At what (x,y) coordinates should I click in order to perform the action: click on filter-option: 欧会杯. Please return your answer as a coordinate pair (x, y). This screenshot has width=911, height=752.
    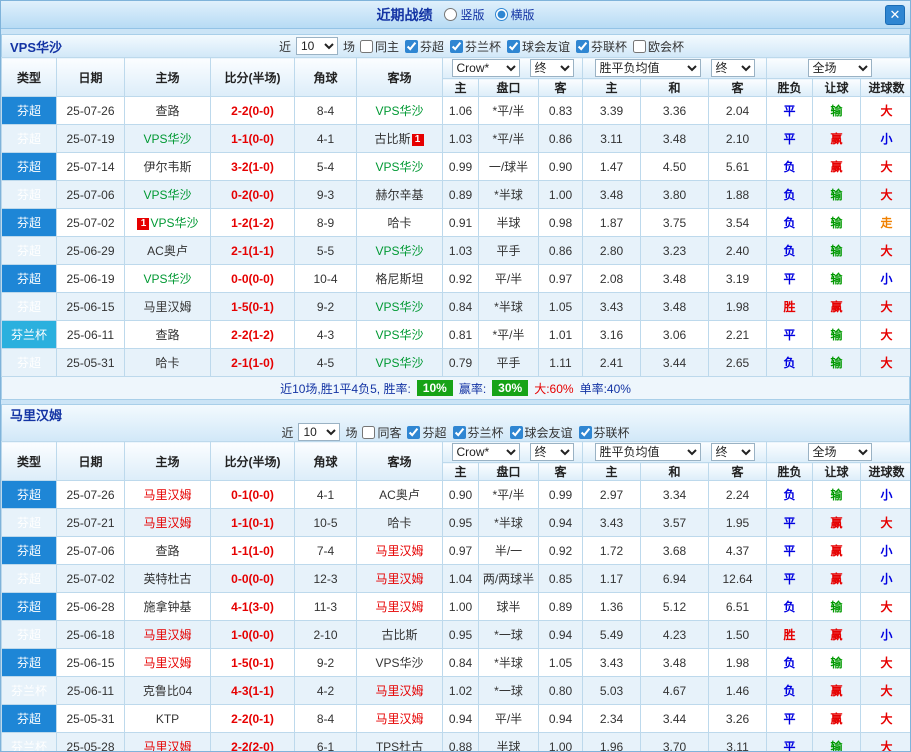
    Looking at the image, I should click on (658, 46).